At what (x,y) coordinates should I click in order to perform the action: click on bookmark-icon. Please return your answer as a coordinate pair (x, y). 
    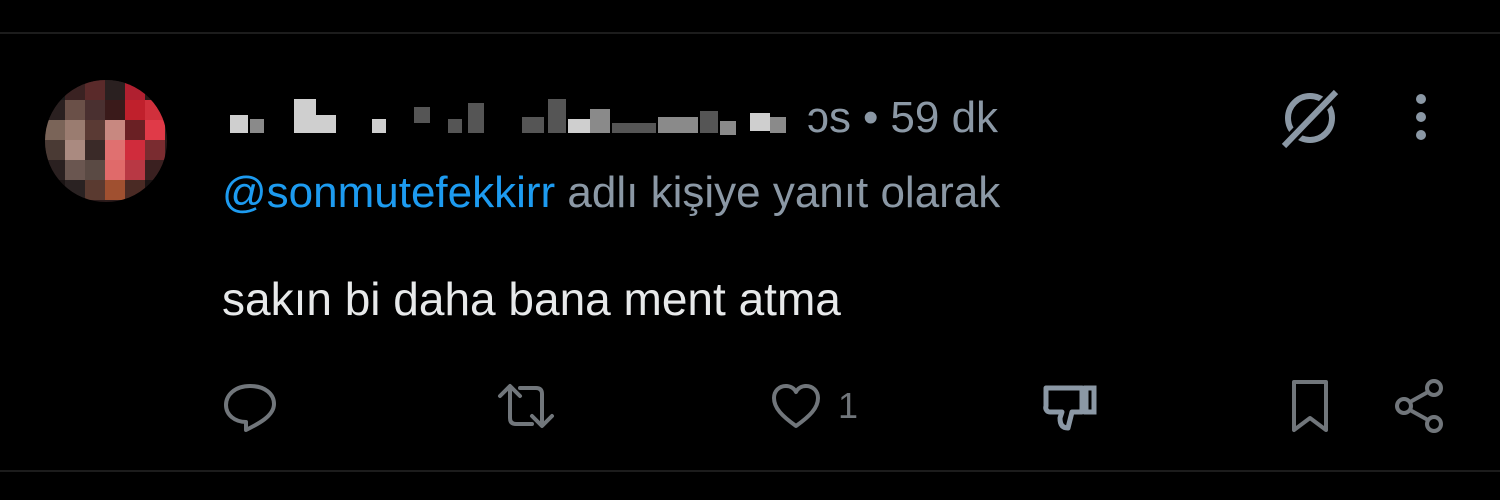
    Looking at the image, I should click on (1310, 406).